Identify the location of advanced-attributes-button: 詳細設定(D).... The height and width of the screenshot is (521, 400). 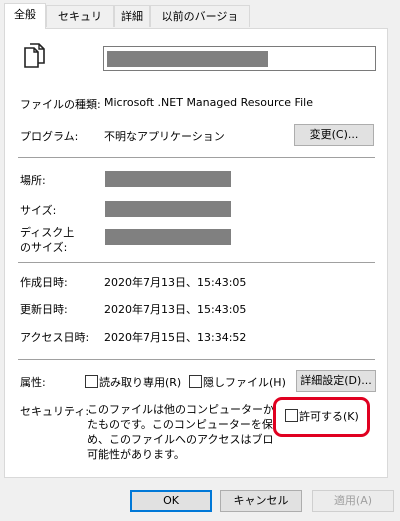
(336, 381).